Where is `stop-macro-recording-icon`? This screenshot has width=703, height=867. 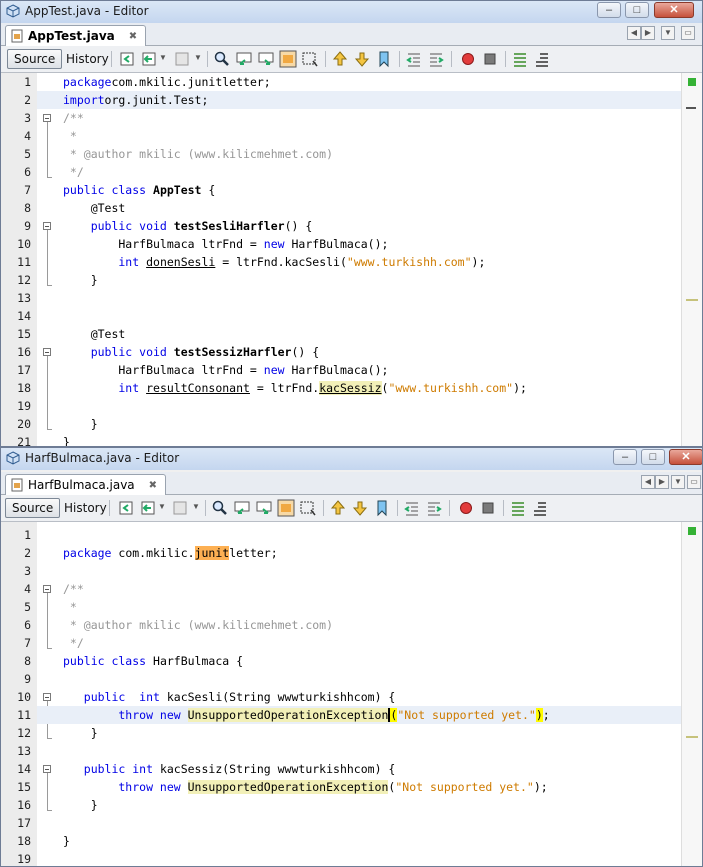 stop-macro-recording-icon is located at coordinates (488, 508).